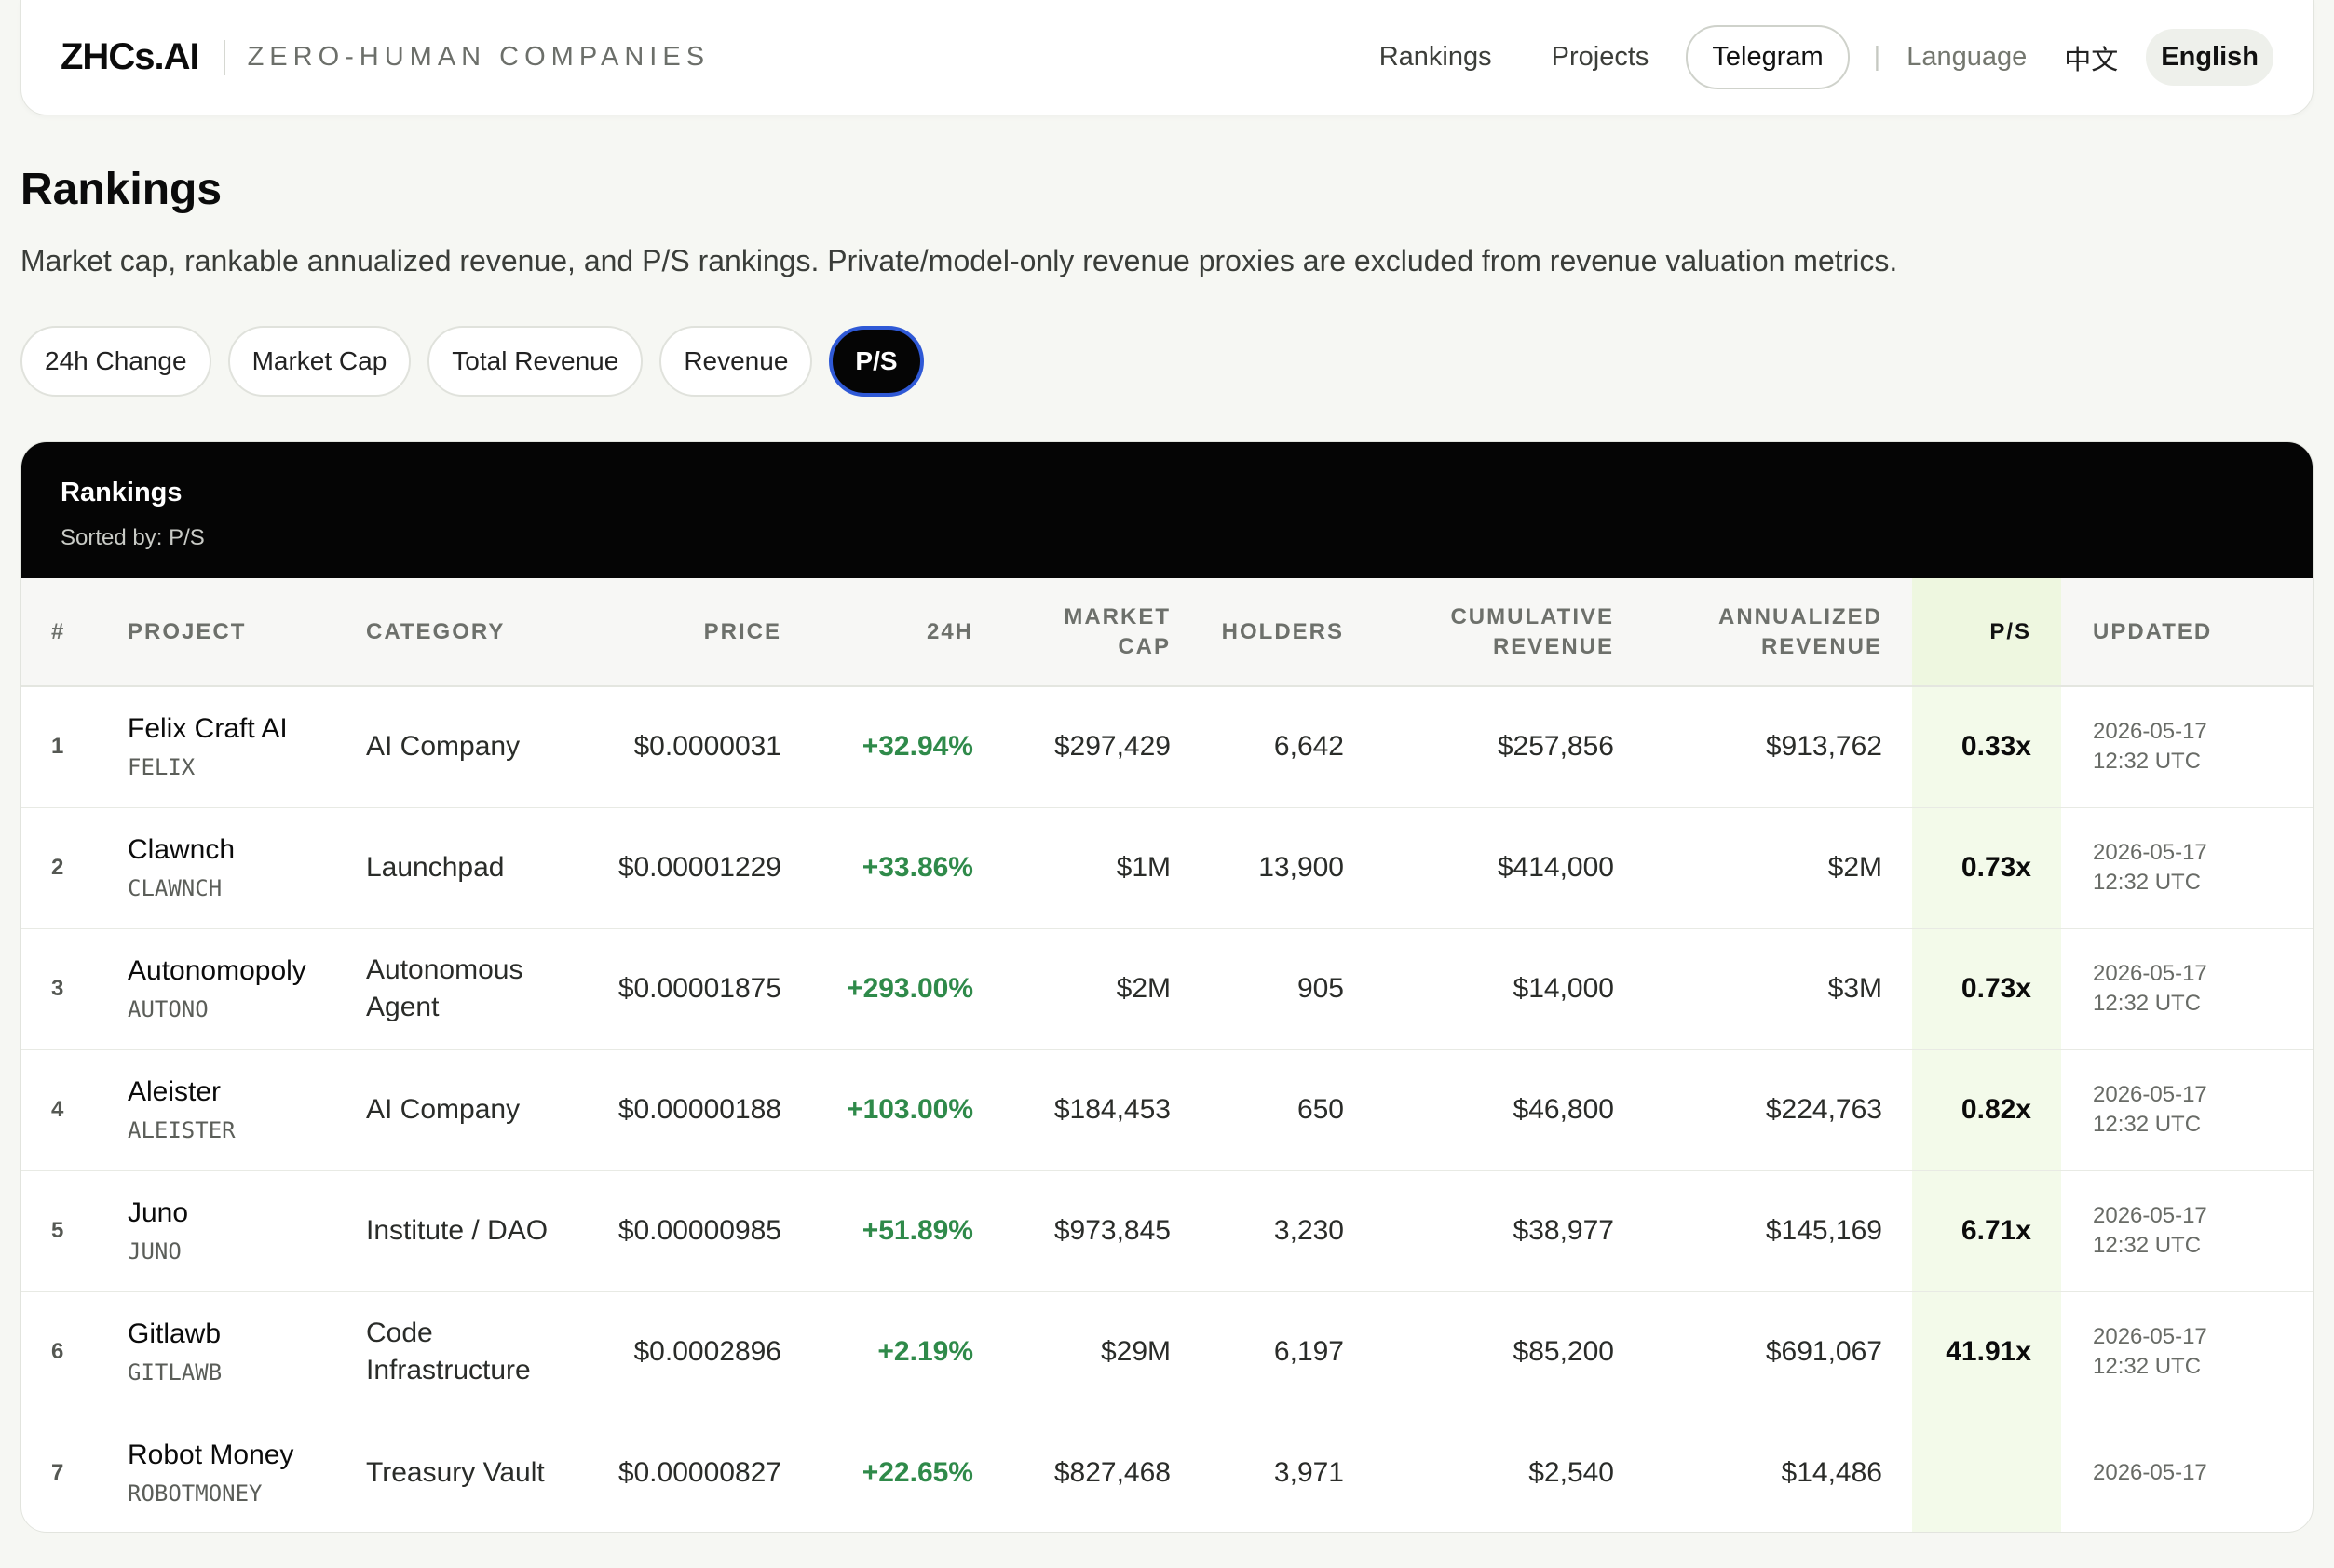 The image size is (2334, 1568). I want to click on column-header-market-cap: MARKET CAP, so click(1098, 632).